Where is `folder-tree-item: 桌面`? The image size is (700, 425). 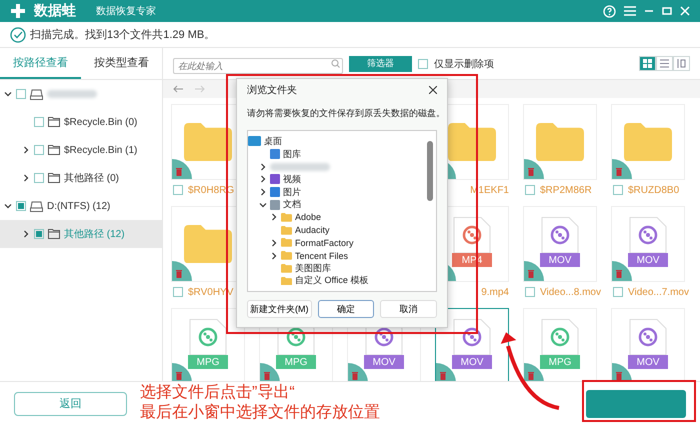
folder-tree-item: 桌面 is located at coordinates (336, 141).